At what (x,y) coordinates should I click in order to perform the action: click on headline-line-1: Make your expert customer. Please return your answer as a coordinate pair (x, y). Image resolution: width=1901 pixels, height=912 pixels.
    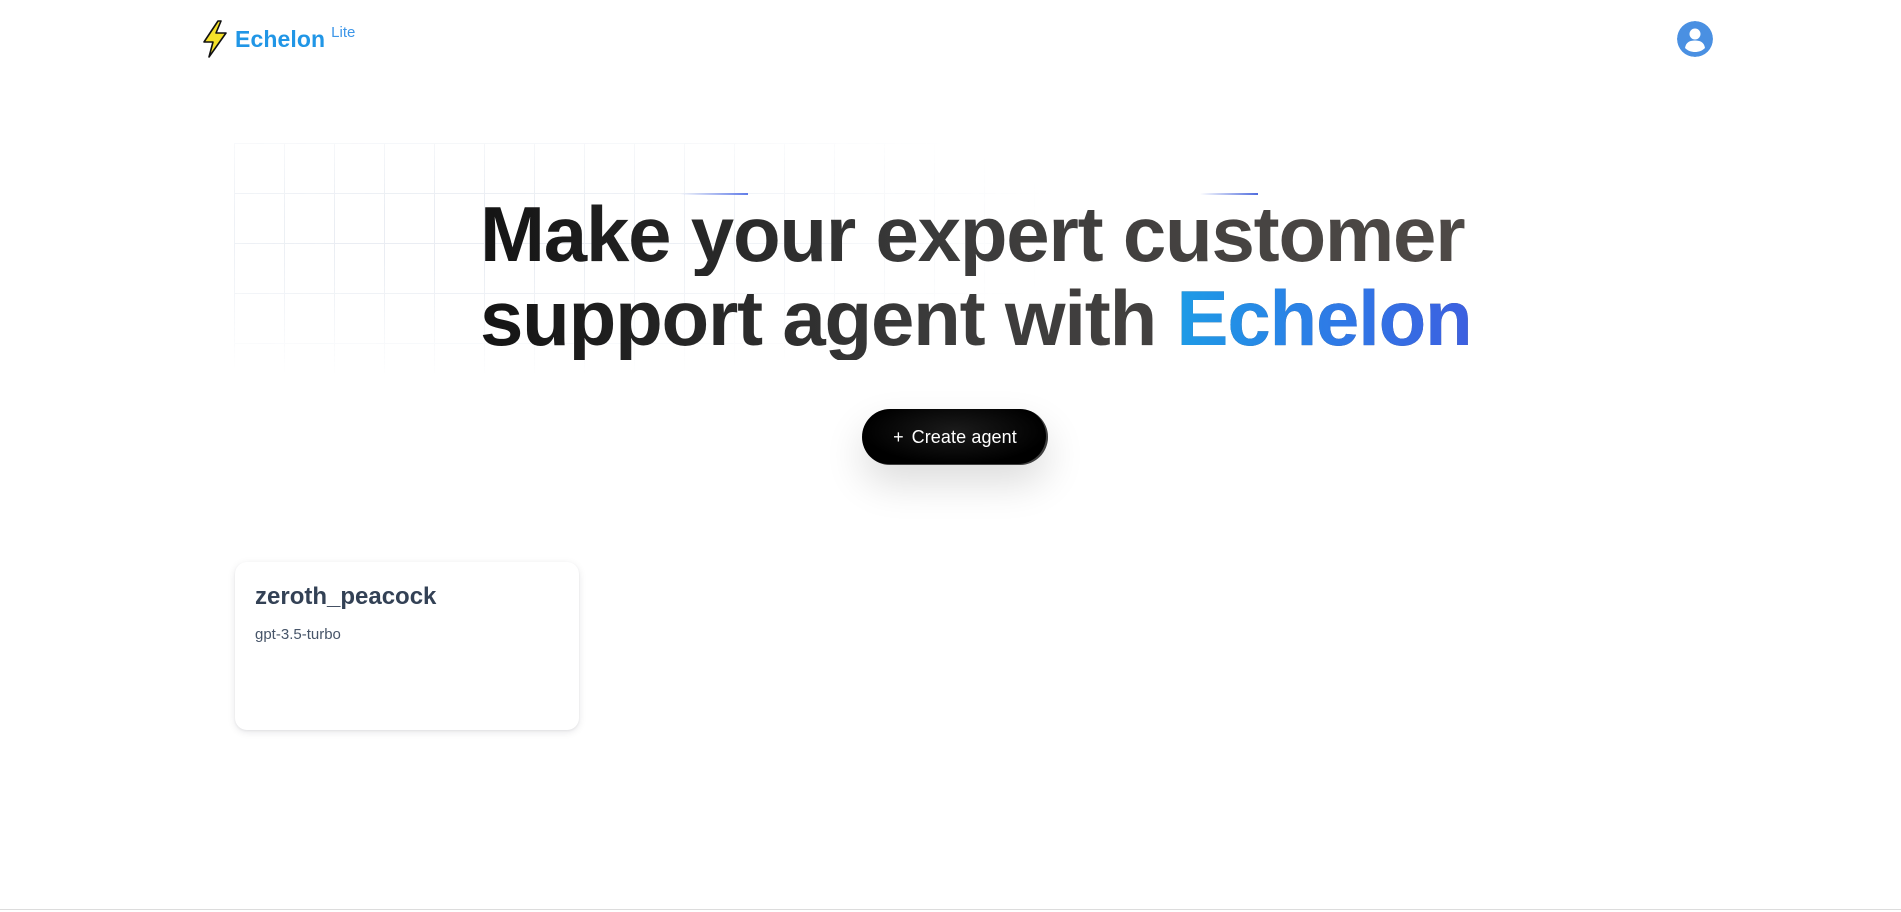
    Looking at the image, I should click on (976, 234).